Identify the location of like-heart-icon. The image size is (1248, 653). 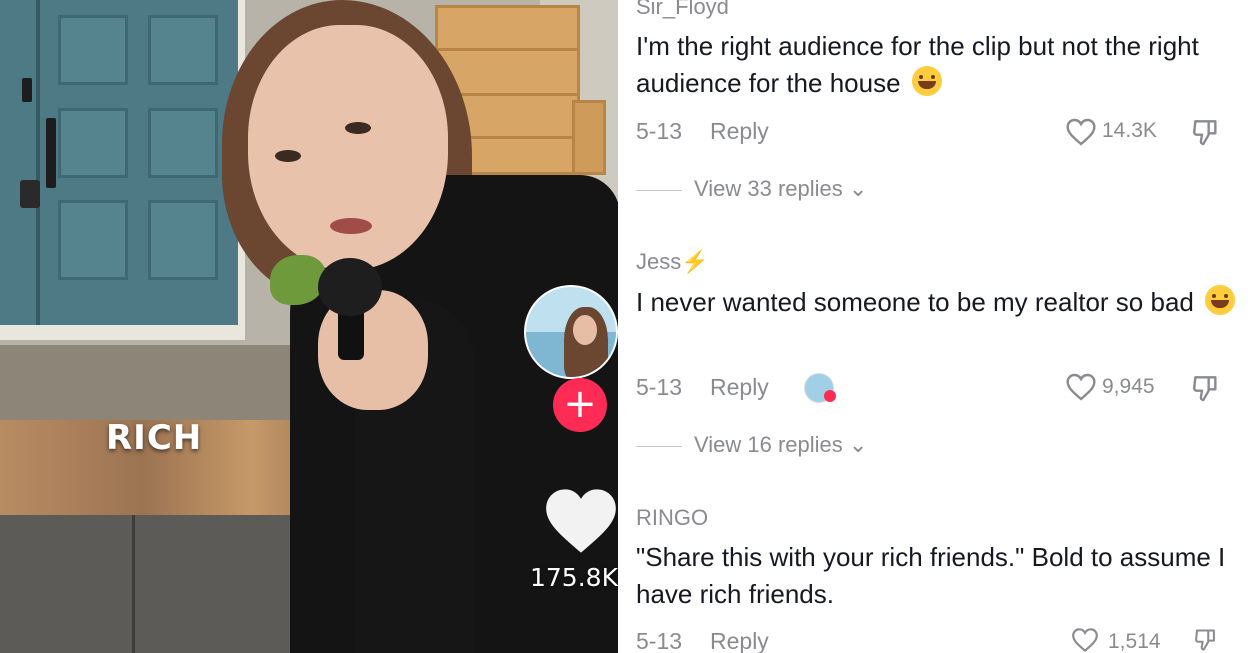
(580, 521).